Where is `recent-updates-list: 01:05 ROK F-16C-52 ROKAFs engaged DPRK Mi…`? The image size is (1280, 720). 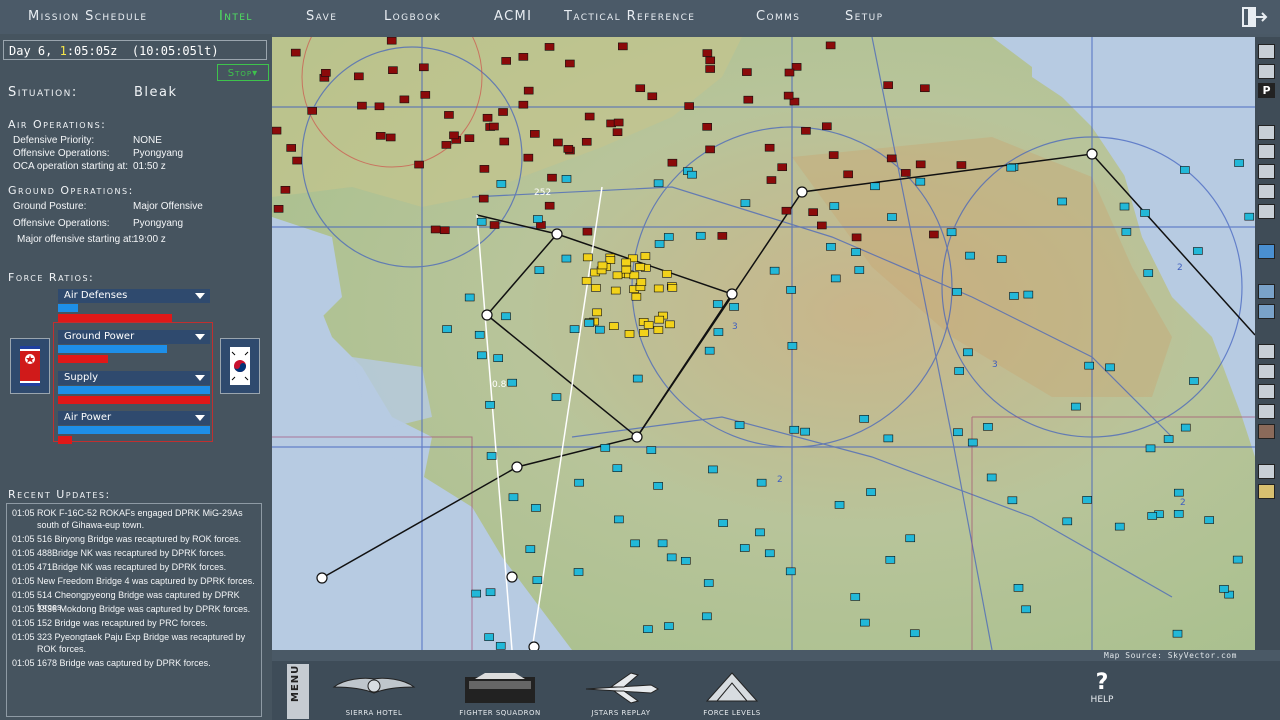 recent-updates-list: 01:05 ROK F-16C-52 ROKAFs engaged DPRK Mi… is located at coordinates (134, 610).